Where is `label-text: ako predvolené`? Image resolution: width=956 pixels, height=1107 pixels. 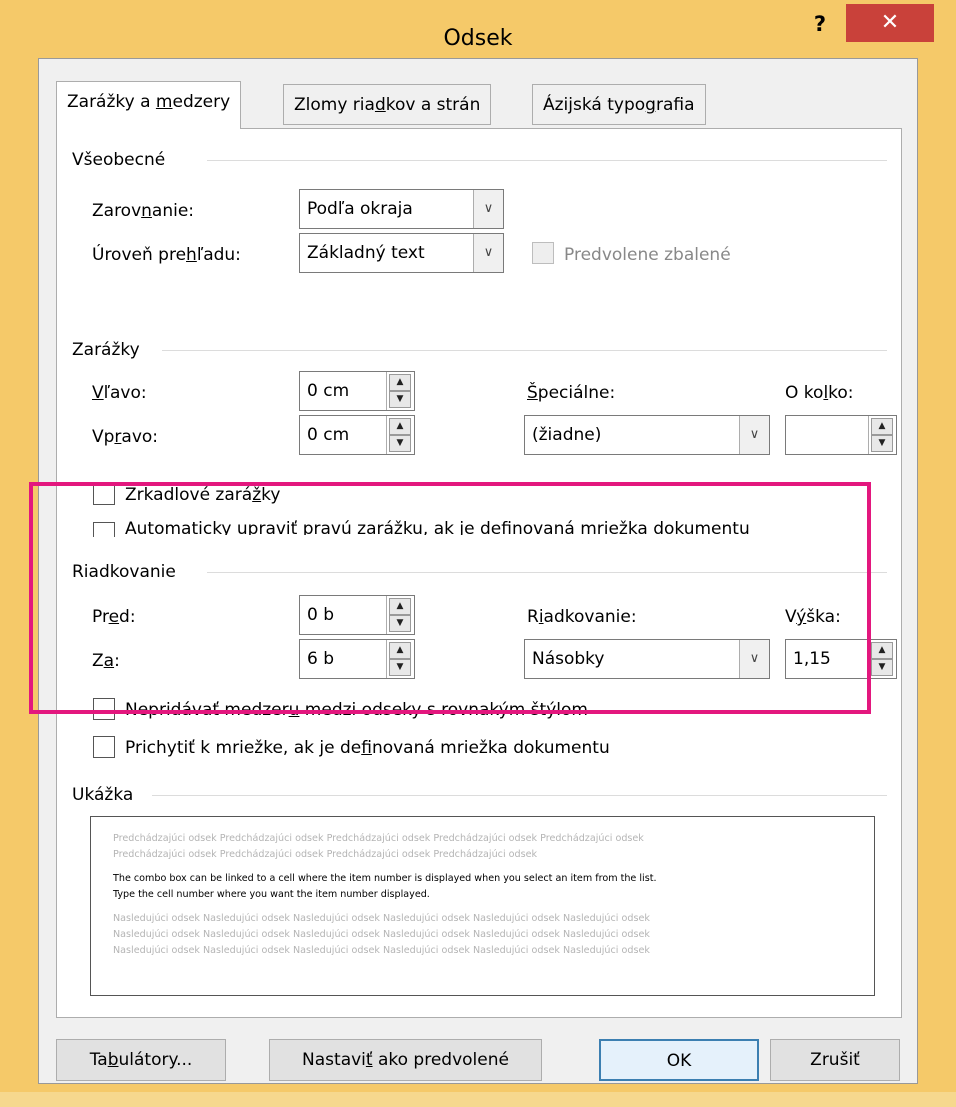
label-text: ako predvolené is located at coordinates (440, 1060).